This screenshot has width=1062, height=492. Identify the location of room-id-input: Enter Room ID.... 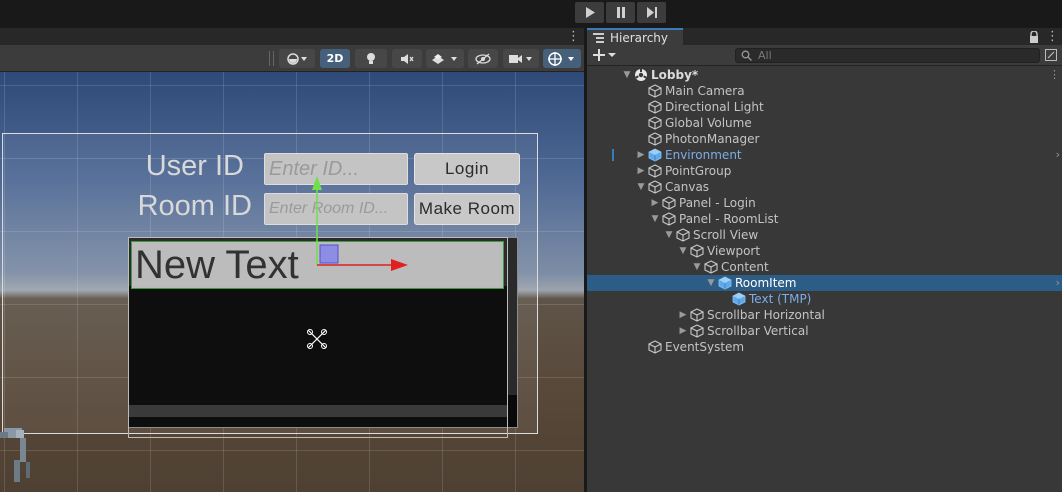
(336, 209).